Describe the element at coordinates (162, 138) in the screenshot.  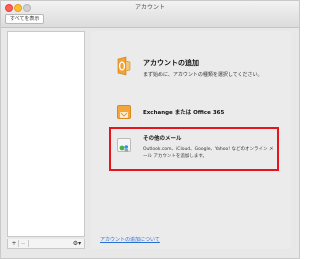
I see `other-mail-account-option: その他のメール` at that location.